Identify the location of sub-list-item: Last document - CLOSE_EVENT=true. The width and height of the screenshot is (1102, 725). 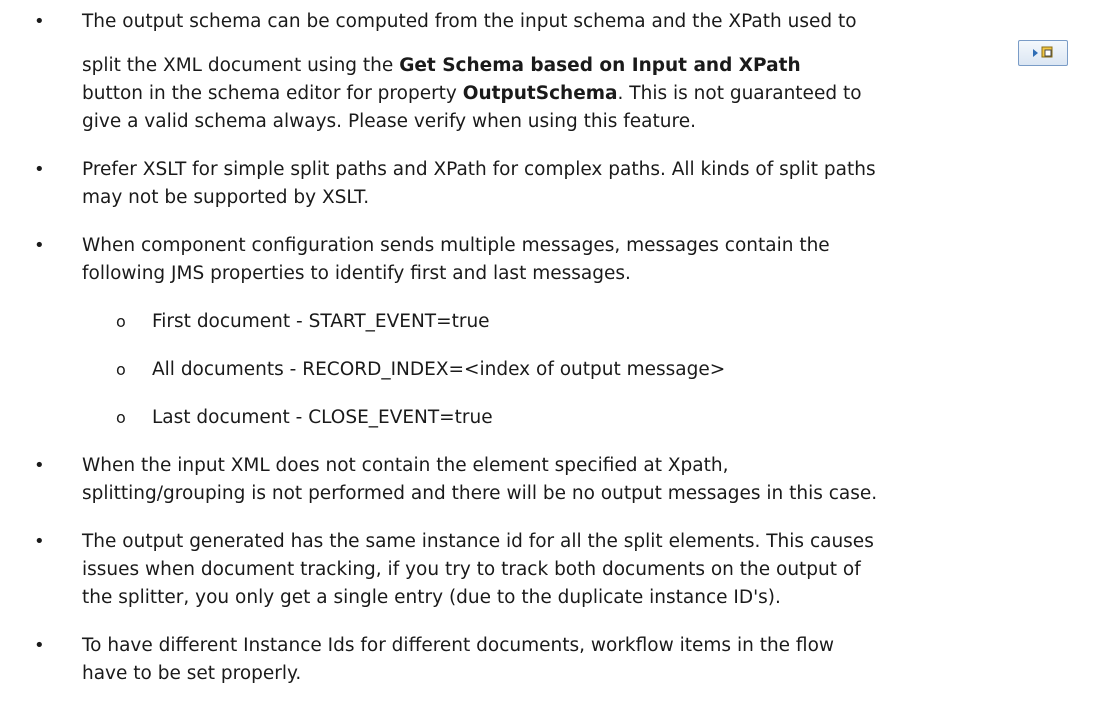
(322, 417).